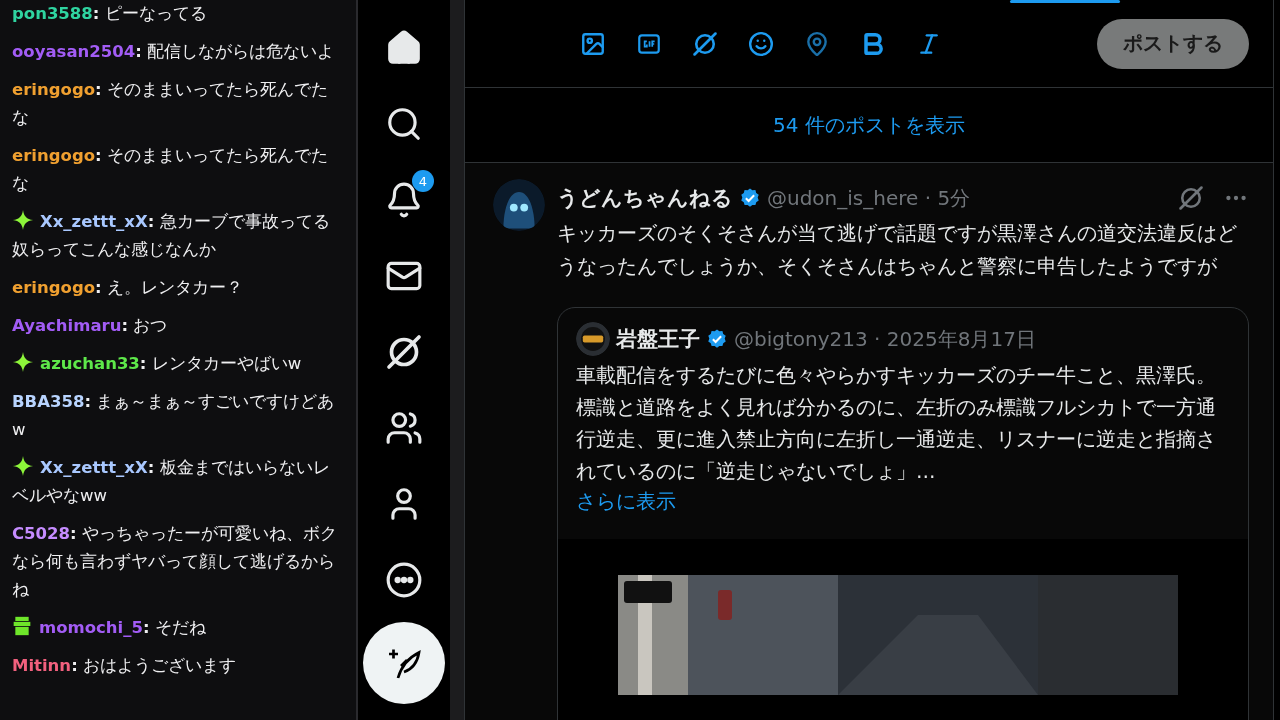 The height and width of the screenshot is (720, 1280). Describe the element at coordinates (761, 43) in the screenshot. I see `emoji-icon` at that location.